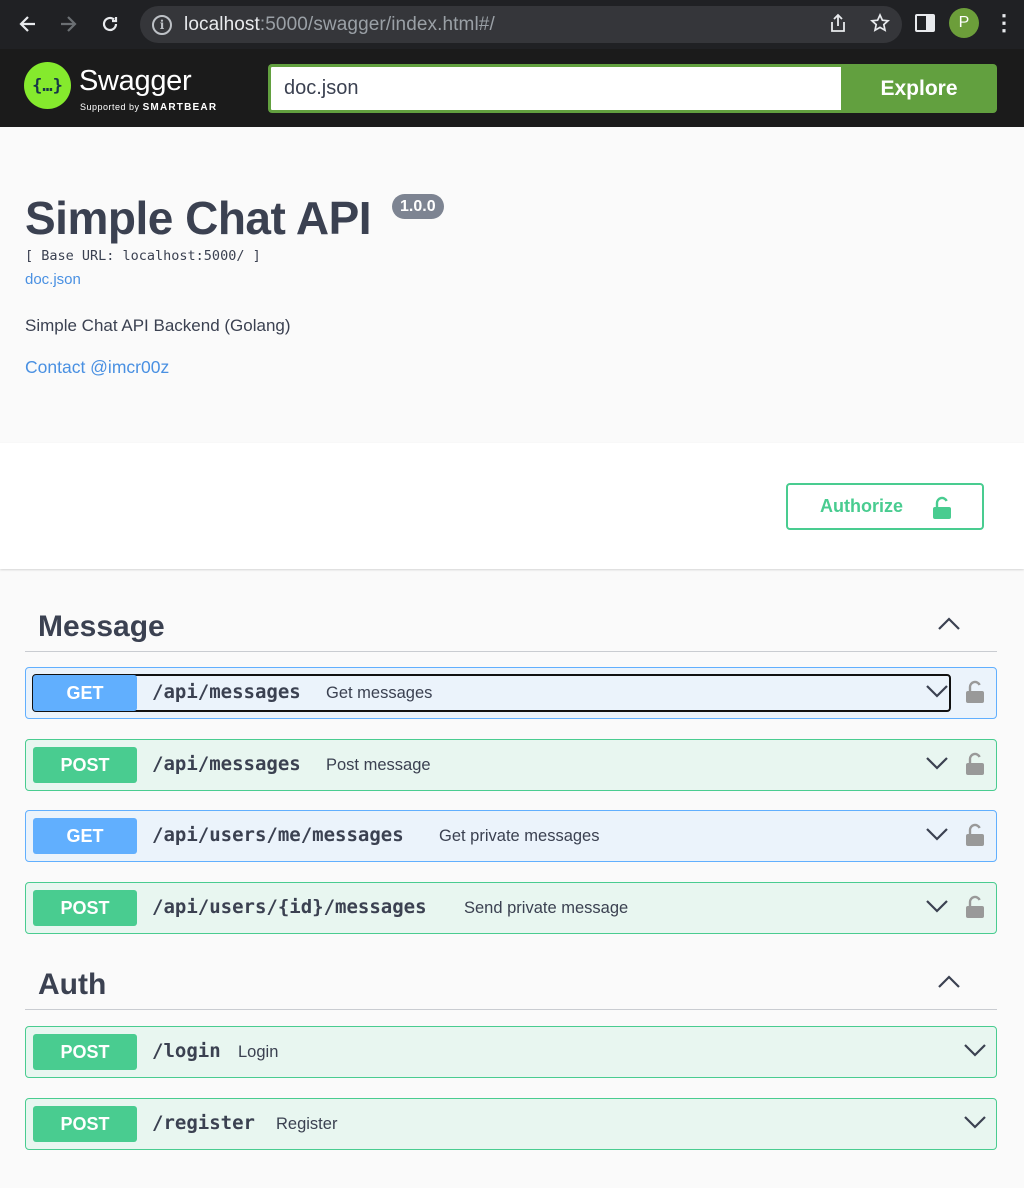 The width and height of the screenshot is (1024, 1188). I want to click on share-icon, so click(838, 26).